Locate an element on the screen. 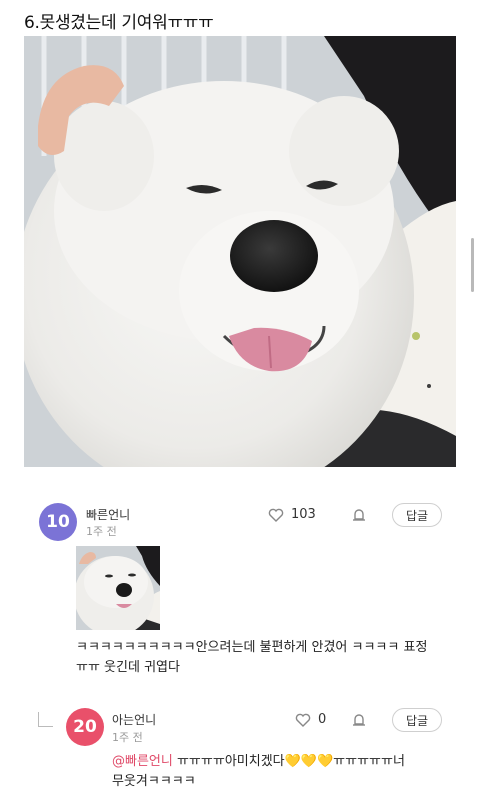 The height and width of the screenshot is (792, 480). avatar: 10 is located at coordinates (58, 522).